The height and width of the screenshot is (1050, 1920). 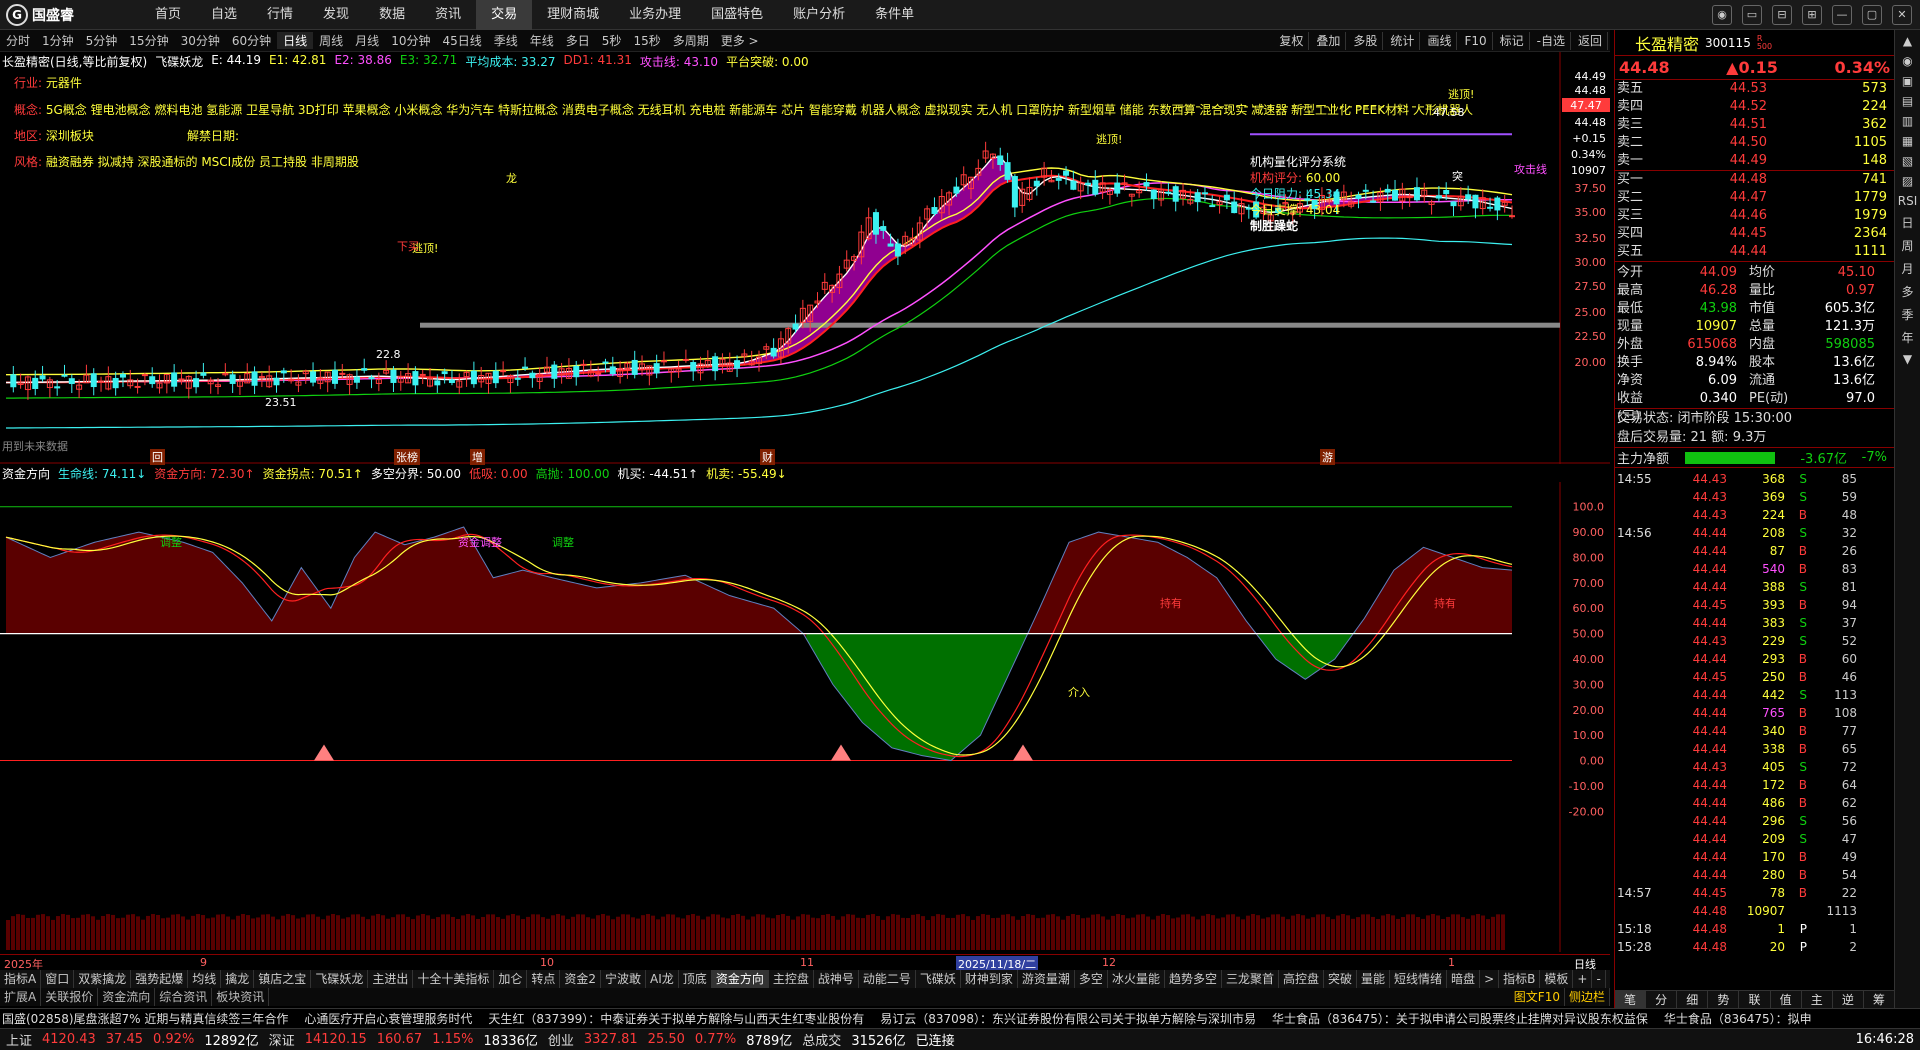 What do you see at coordinates (295, 40) in the screenshot?
I see `period-6: 日线` at bounding box center [295, 40].